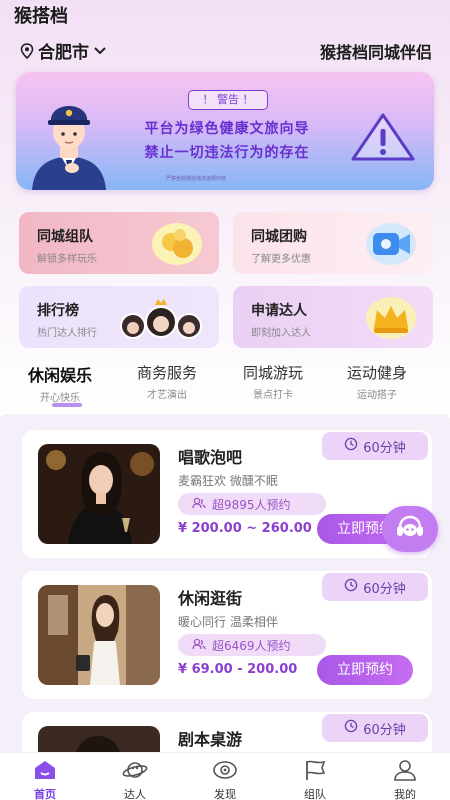 This screenshot has height=800, width=450. Describe the element at coordinates (273, 395) in the screenshot. I see `tab-subtitle: 景点打卡` at that location.